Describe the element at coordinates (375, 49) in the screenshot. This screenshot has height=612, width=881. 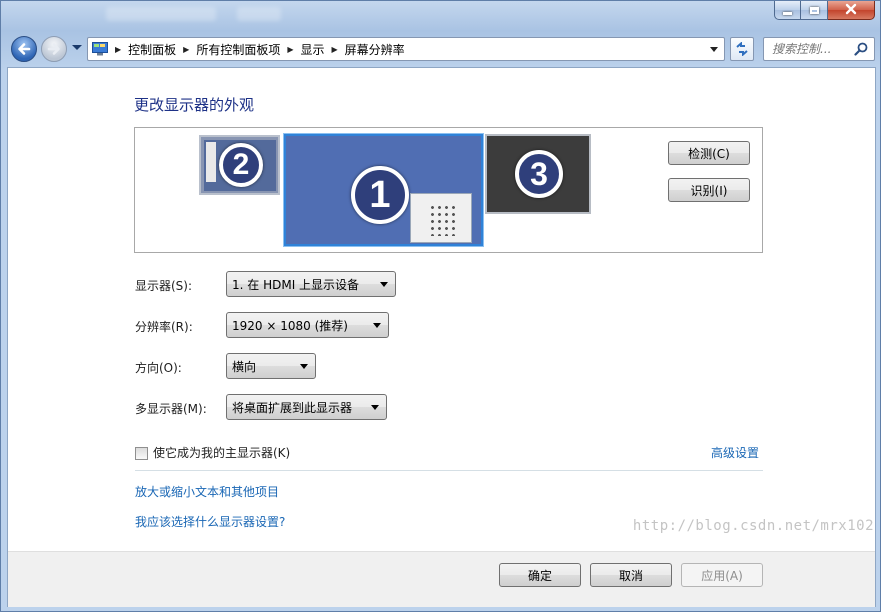
I see `breadcrumb-item: 屏幕分辨率` at that location.